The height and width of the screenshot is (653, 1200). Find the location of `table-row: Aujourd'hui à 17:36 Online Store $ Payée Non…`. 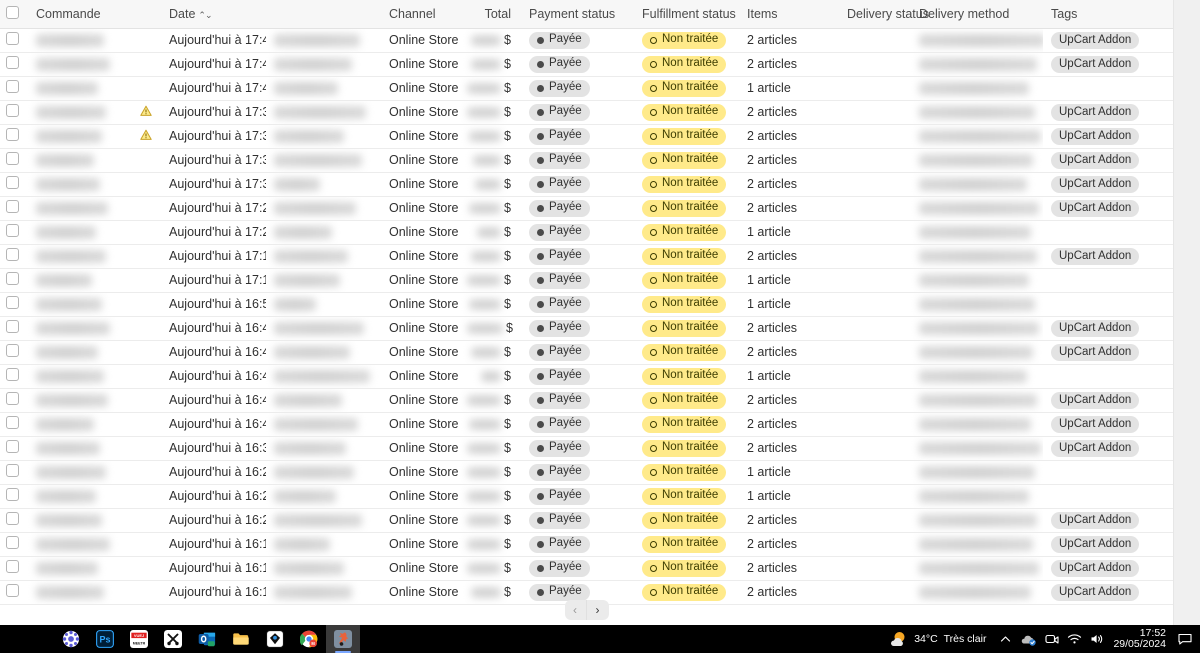

table-row: Aujourd'hui à 17:36 Online Store $ Payée Non… is located at coordinates (586, 112).